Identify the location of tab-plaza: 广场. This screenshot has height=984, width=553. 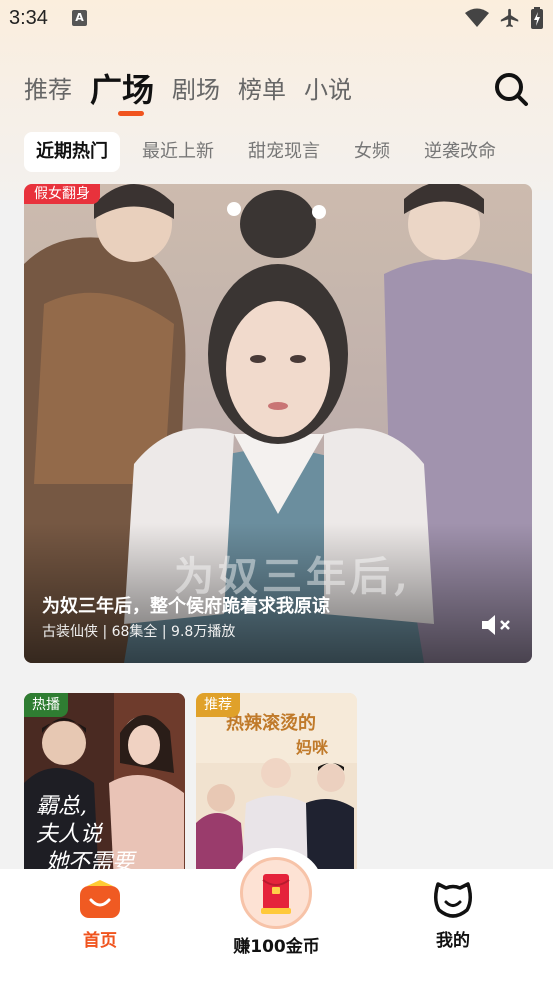
(122, 90).